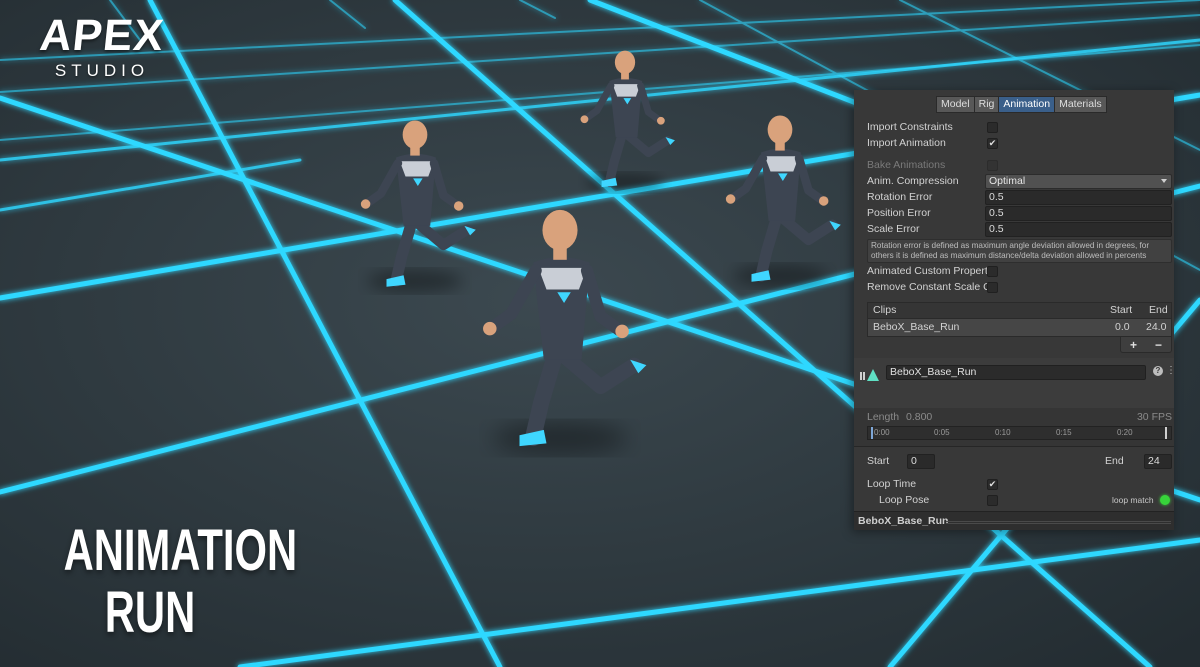  What do you see at coordinates (1158, 371) in the screenshot?
I see `help-icon: ?` at bounding box center [1158, 371].